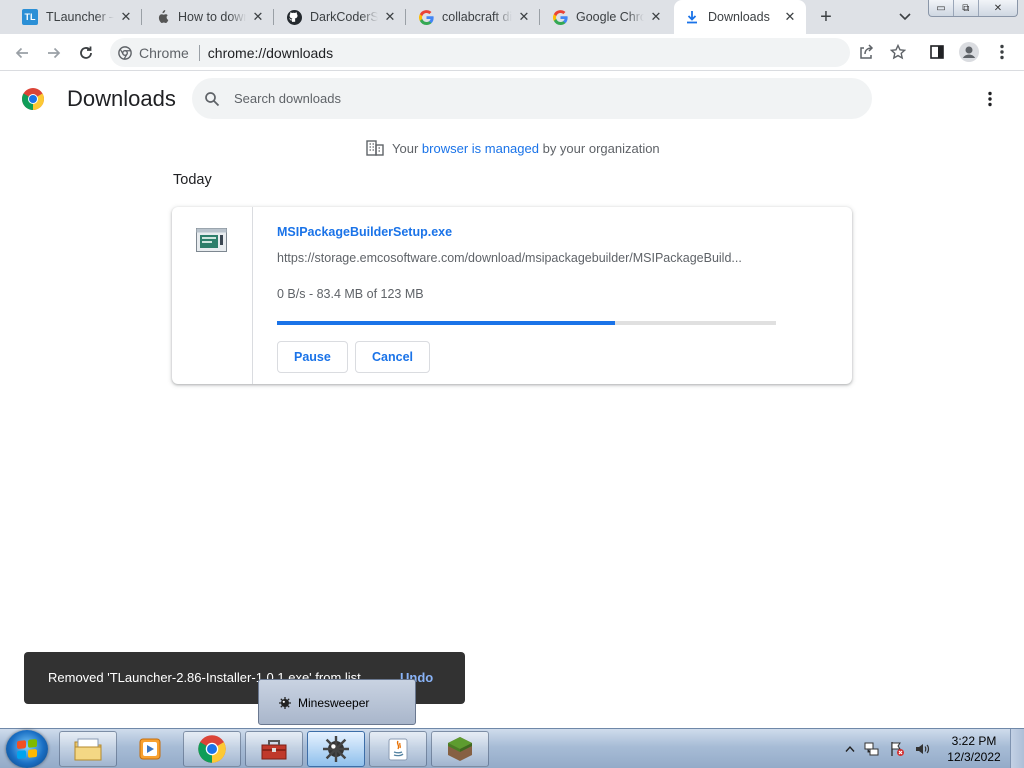 This screenshot has width=1024, height=768. I want to click on taskbar-toolbox, so click(274, 749).